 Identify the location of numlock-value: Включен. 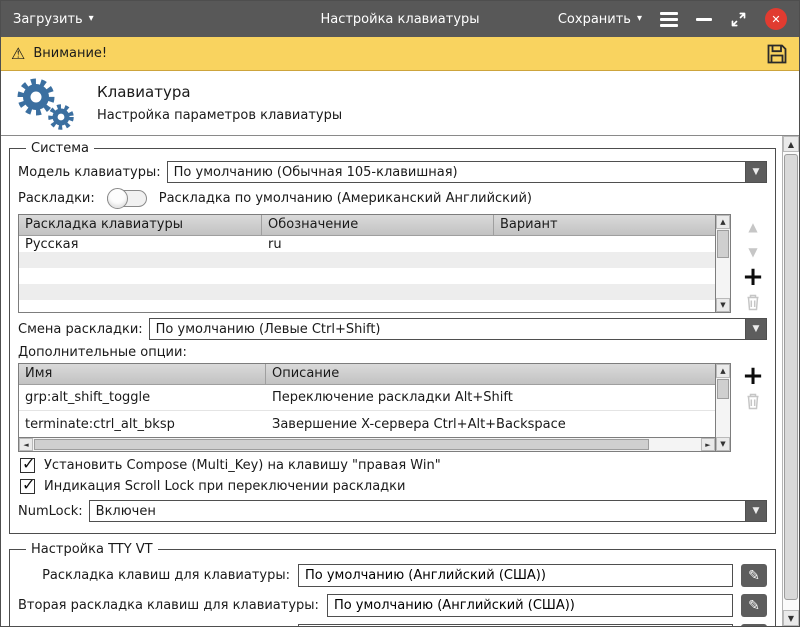
(125, 511).